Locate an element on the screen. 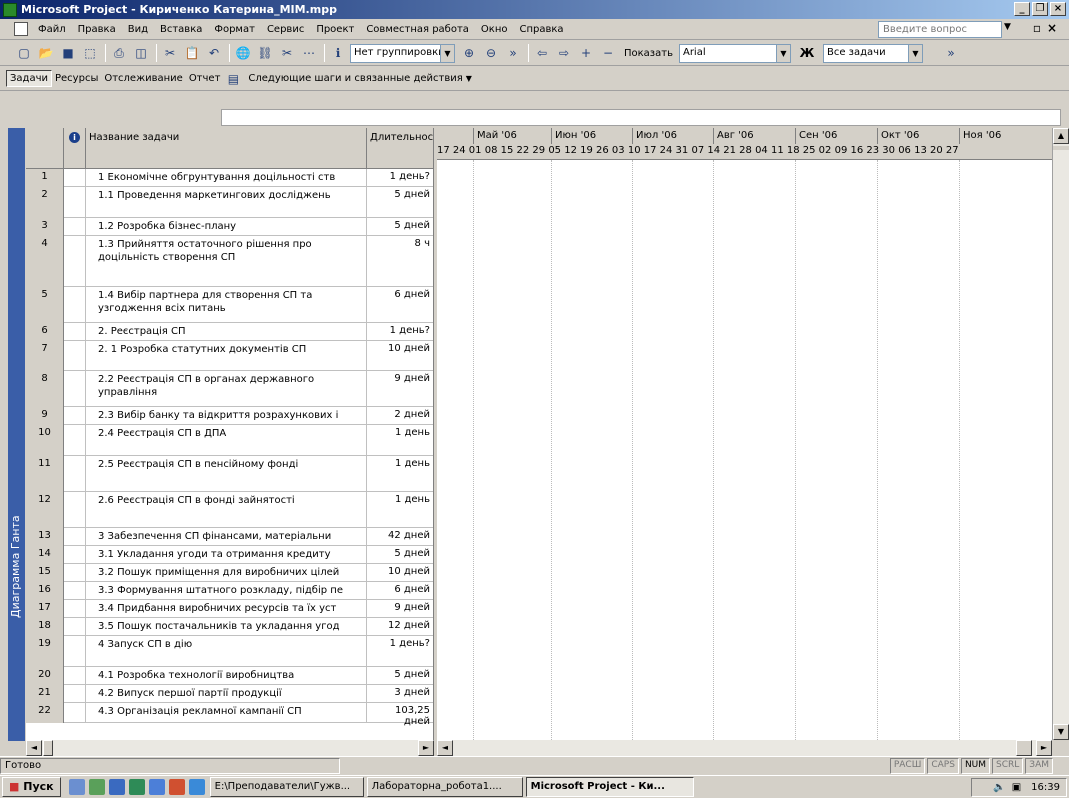 This screenshot has width=1069, height=798. scroll-down-icon: ▼ is located at coordinates (1061, 732).